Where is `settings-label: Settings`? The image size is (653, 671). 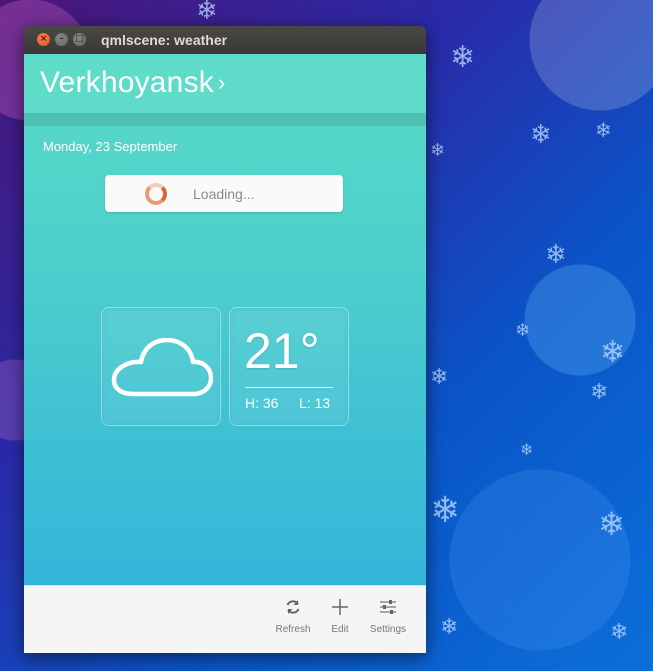 settings-label: Settings is located at coordinates (388, 629).